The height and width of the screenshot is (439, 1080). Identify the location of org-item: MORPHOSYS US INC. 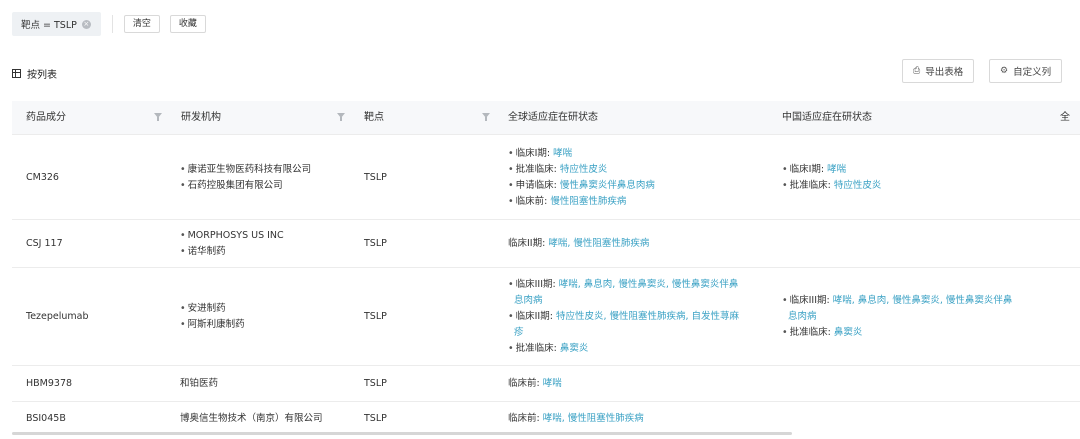
(232, 236).